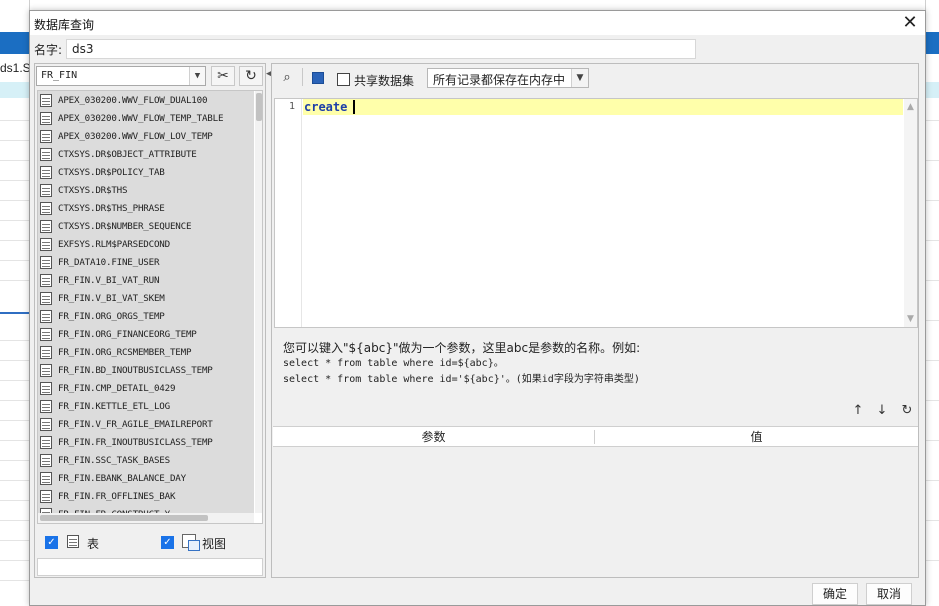 This screenshot has width=939, height=606. I want to click on background-header-band, so click(15, 43).